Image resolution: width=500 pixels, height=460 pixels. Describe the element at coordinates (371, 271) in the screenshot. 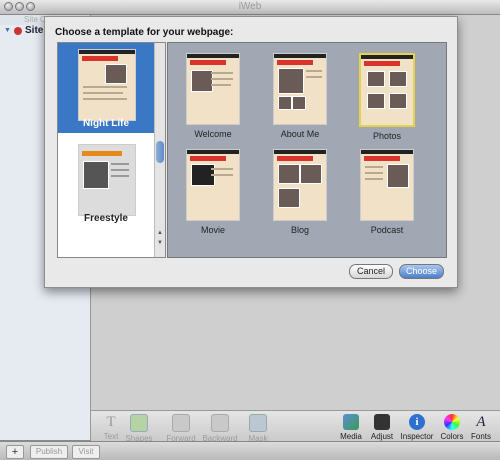

I see `cancel-button: Cancel` at that location.